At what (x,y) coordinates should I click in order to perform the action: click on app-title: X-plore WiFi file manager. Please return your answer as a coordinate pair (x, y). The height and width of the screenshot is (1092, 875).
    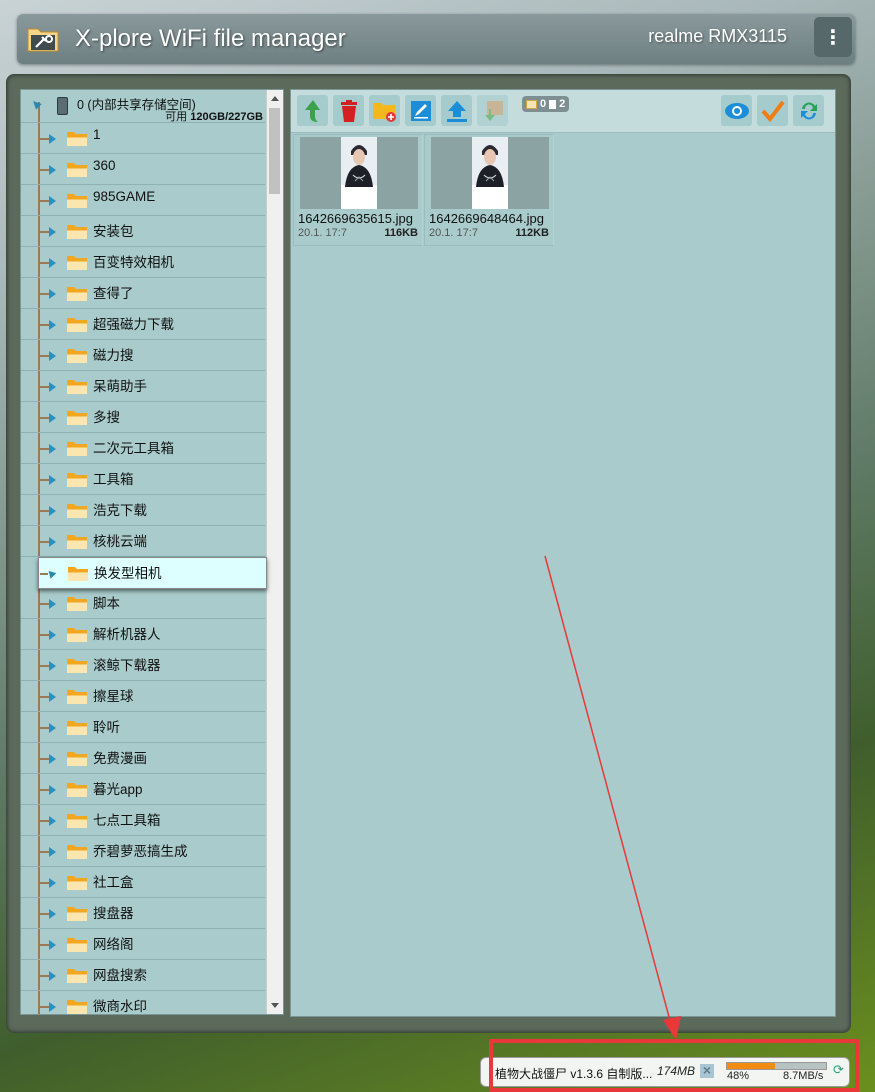
    Looking at the image, I should click on (210, 38).